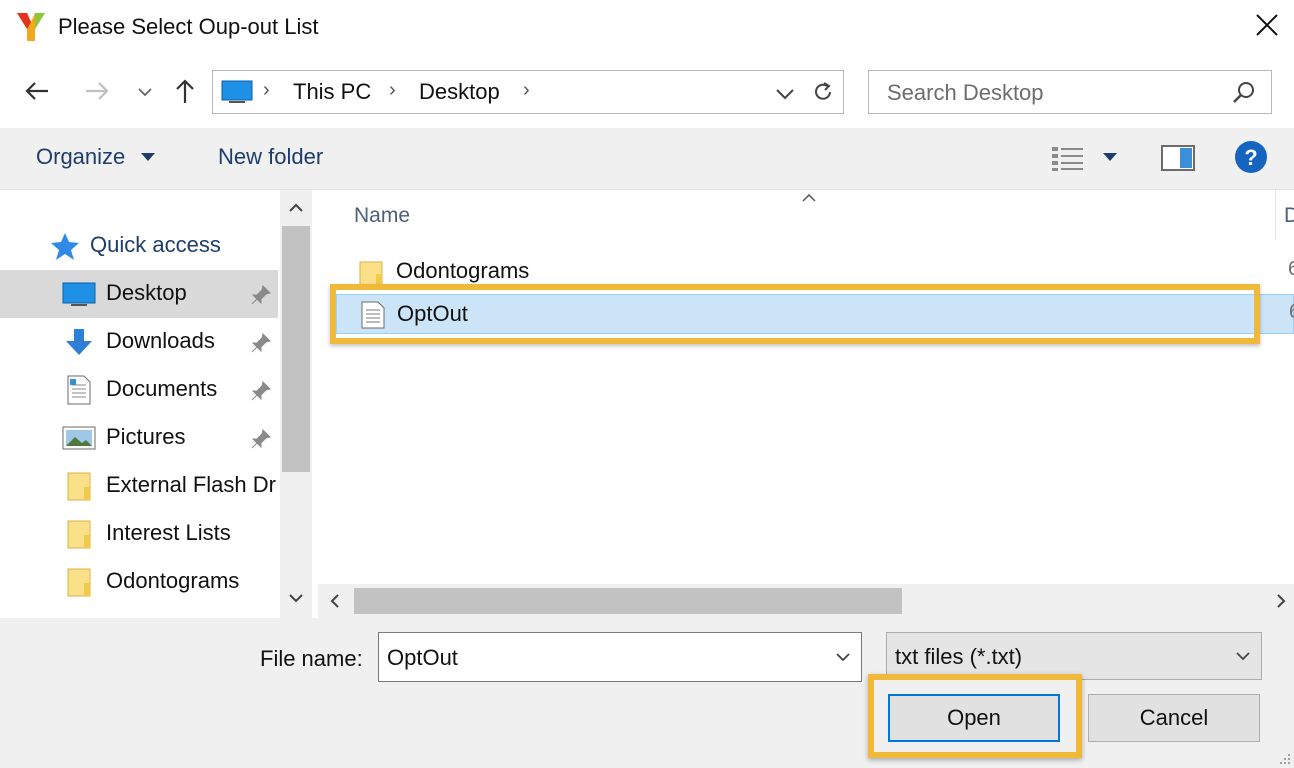 The height and width of the screenshot is (768, 1294). Describe the element at coordinates (270, 157) in the screenshot. I see `new-folder-button: New folder` at that location.